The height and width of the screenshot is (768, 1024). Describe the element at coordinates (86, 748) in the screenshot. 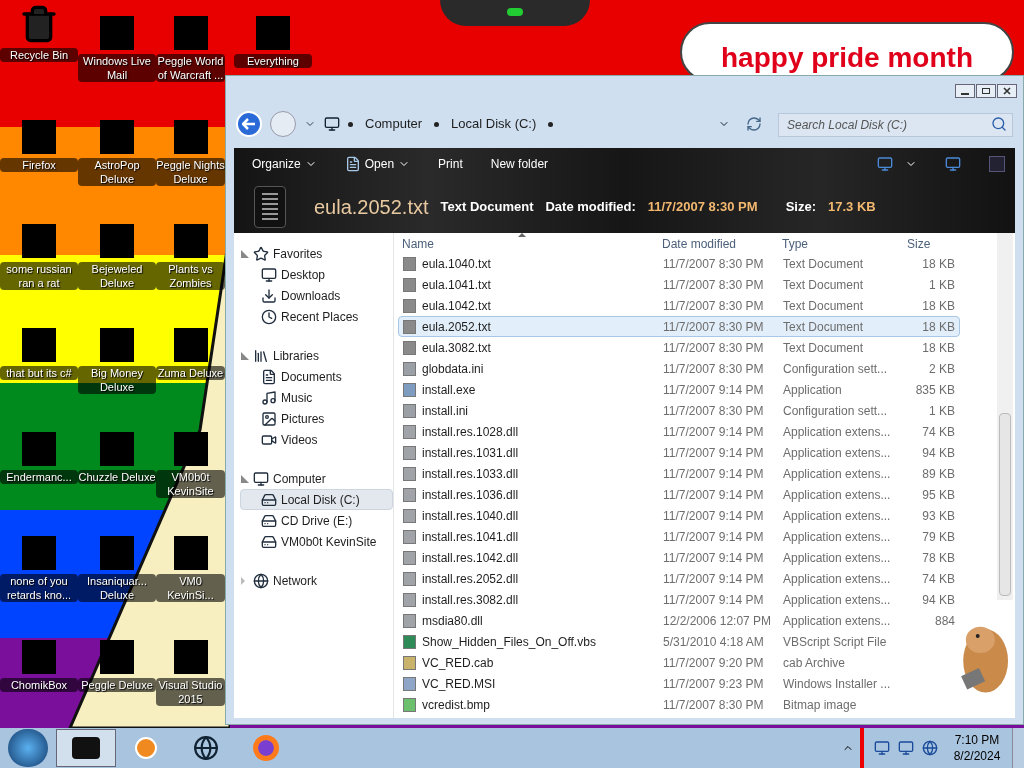

I see `taskbar-app-button` at that location.